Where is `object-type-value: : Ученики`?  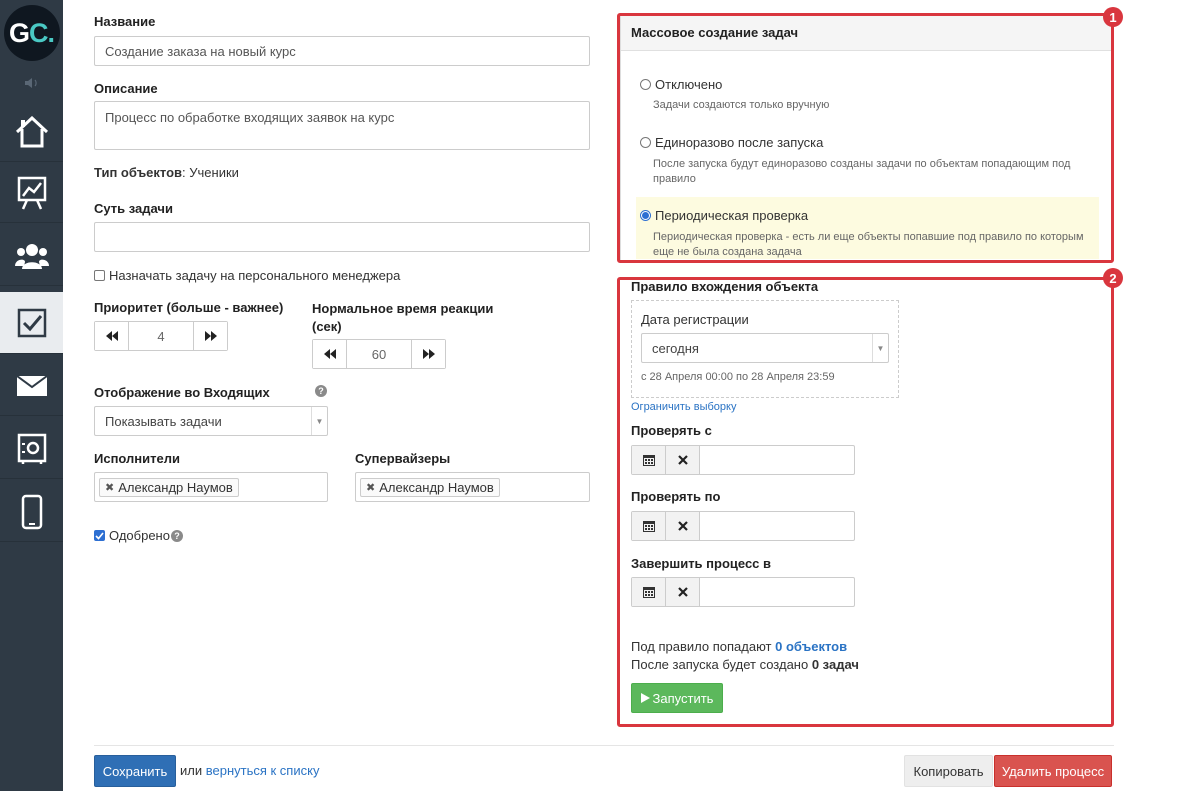
object-type-value: : Ученики is located at coordinates (210, 172).